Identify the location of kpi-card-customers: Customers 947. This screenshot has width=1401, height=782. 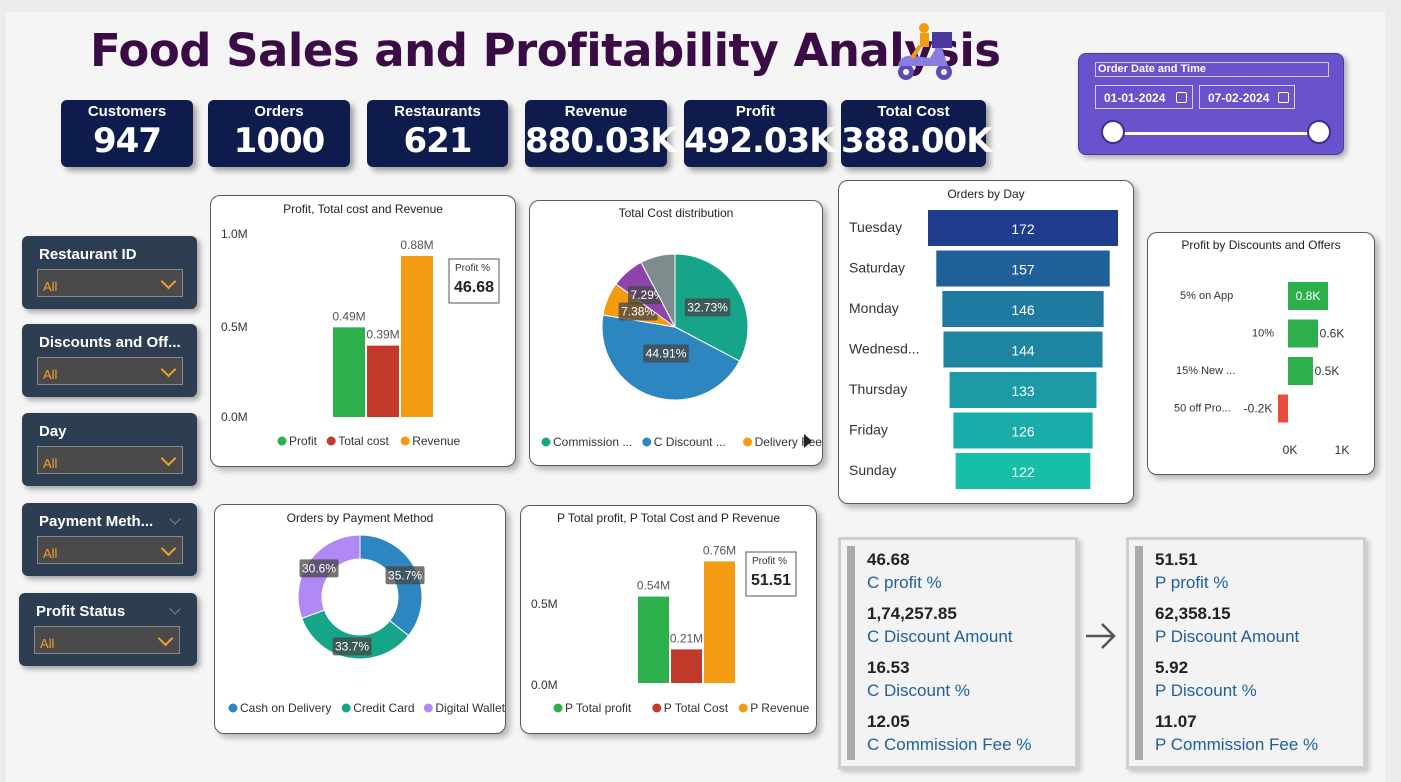
(127, 133).